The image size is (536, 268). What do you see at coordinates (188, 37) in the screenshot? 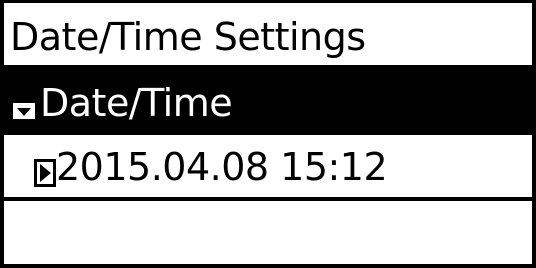
I see `page-title: Date/Time Settings` at bounding box center [188, 37].